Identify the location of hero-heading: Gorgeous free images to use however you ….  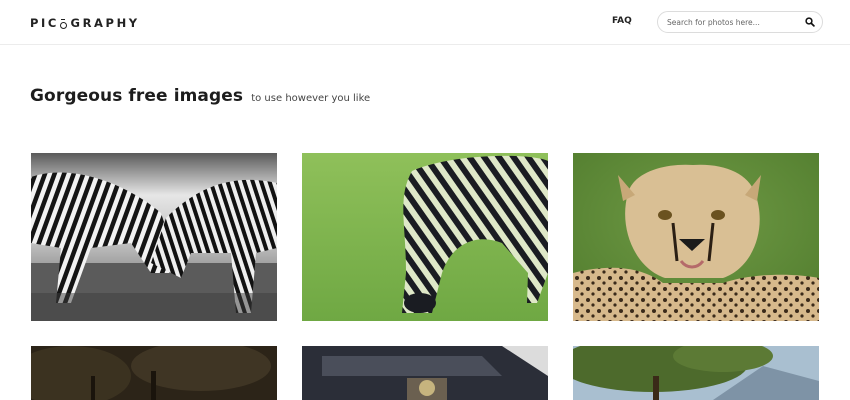
(200, 96).